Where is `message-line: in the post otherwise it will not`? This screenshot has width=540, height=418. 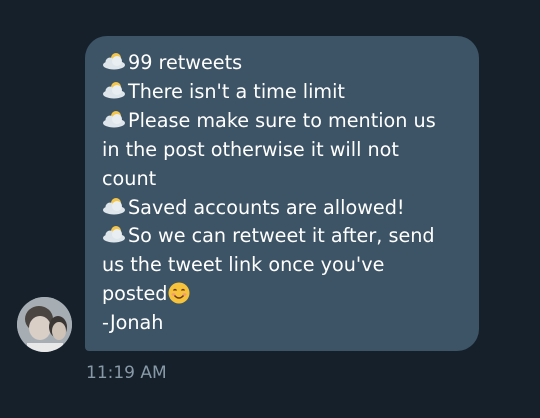 message-line: in the post otherwise it will not is located at coordinates (250, 149).